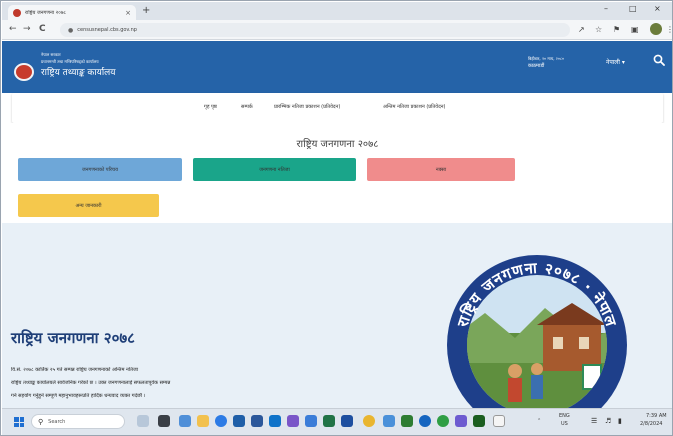 The height and width of the screenshot is (436, 673). I want to click on edge-icon, so click(221, 421).